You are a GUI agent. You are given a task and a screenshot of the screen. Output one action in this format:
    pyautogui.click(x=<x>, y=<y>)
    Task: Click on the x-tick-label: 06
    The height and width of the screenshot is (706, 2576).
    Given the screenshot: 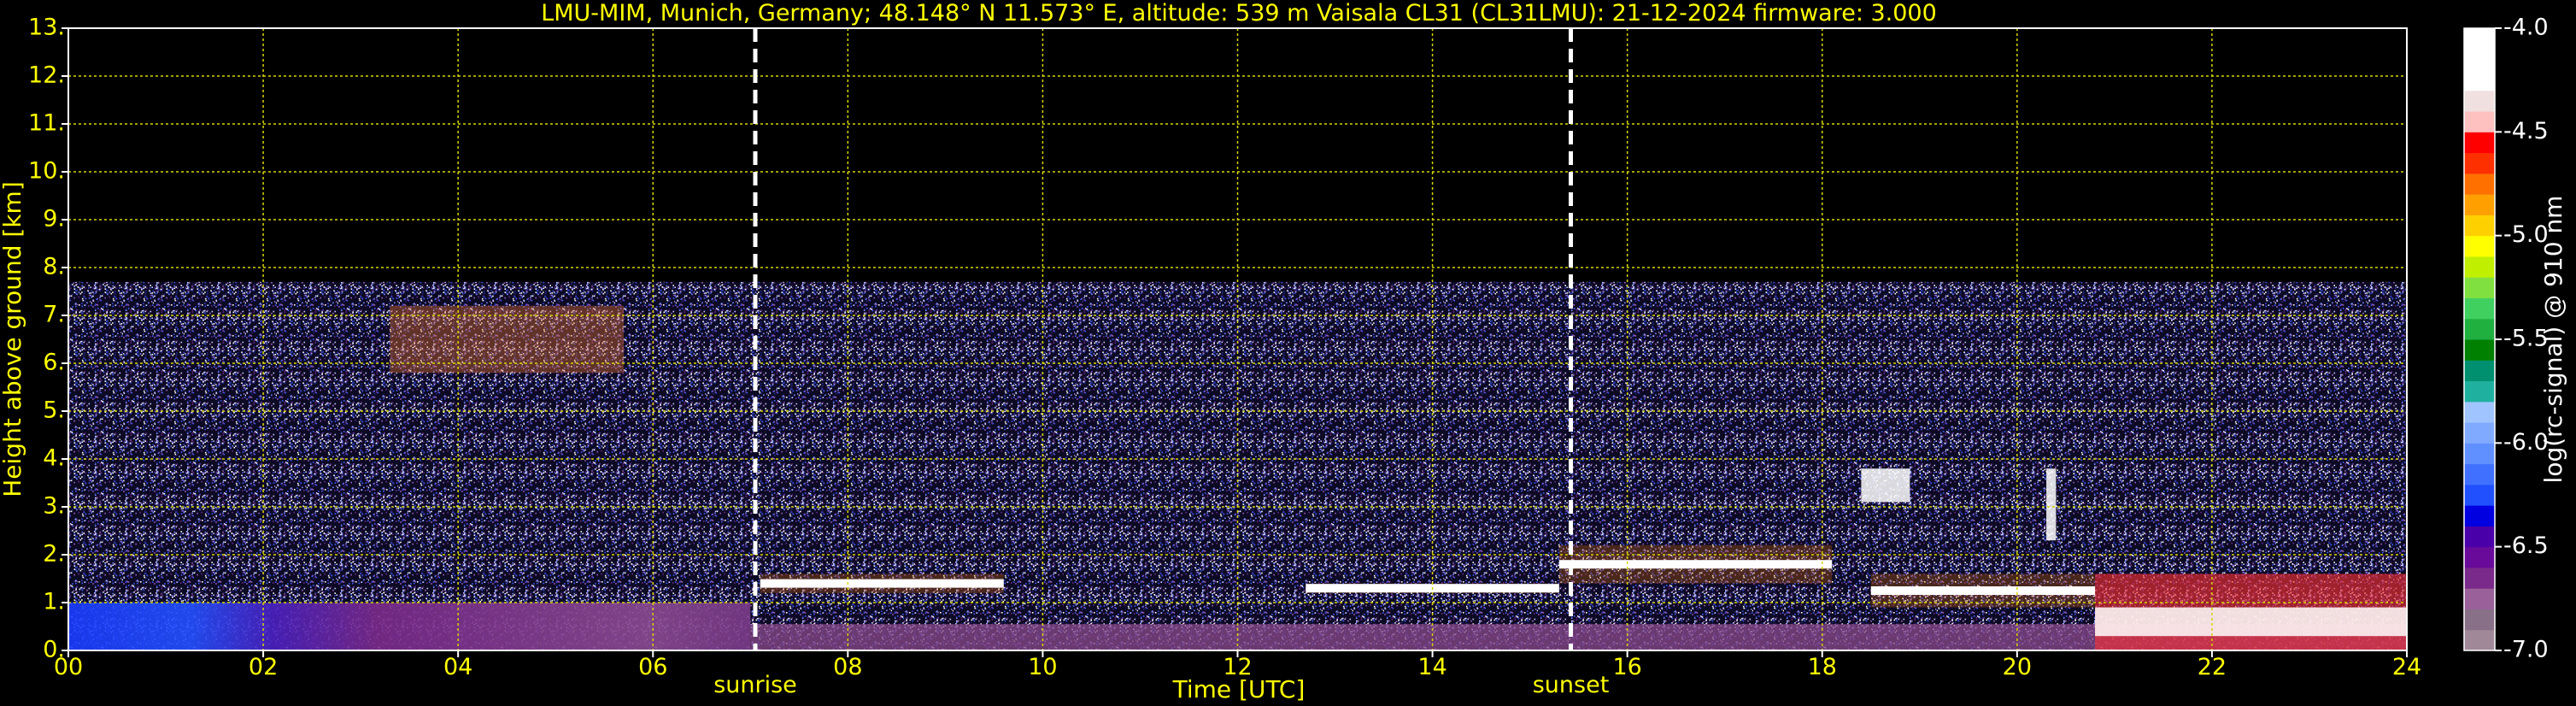 What is the action you would take?
    pyautogui.click(x=652, y=667)
    